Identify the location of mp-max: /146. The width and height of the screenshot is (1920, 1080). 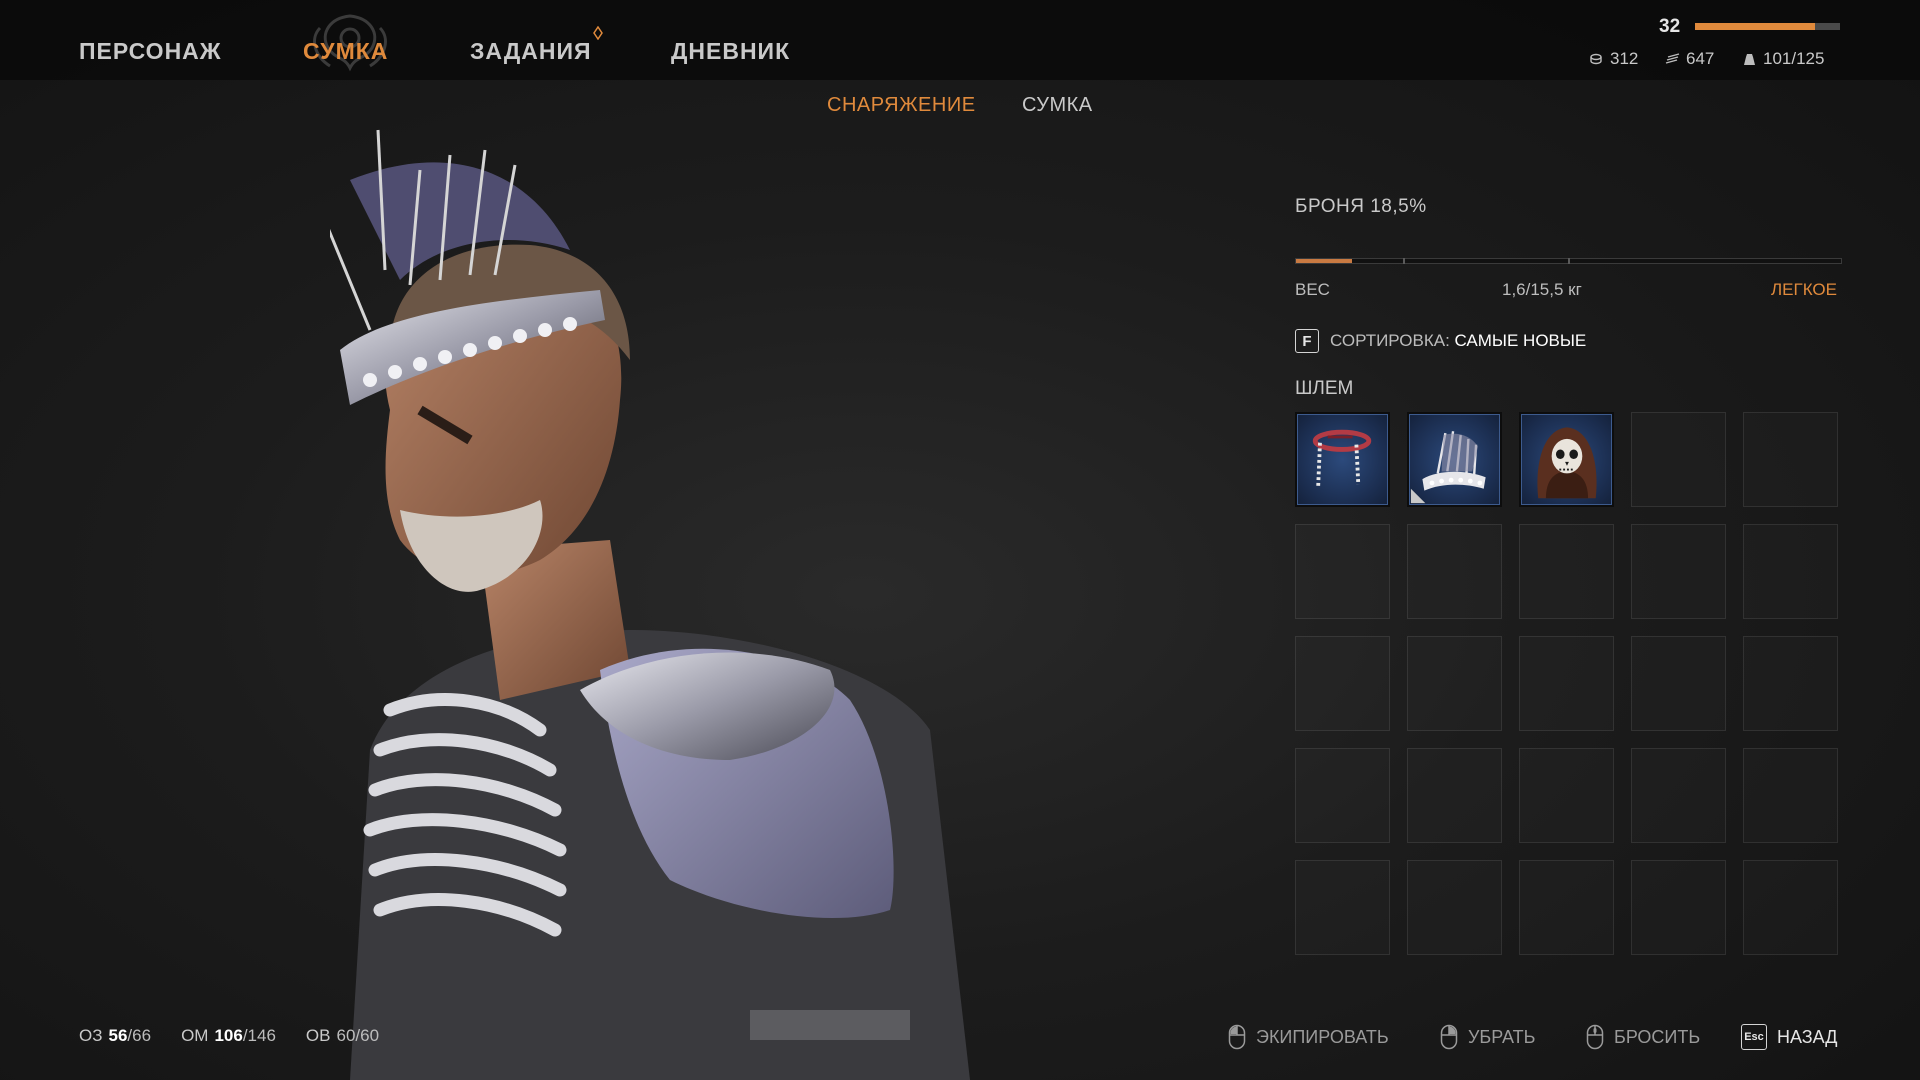
(259, 1035).